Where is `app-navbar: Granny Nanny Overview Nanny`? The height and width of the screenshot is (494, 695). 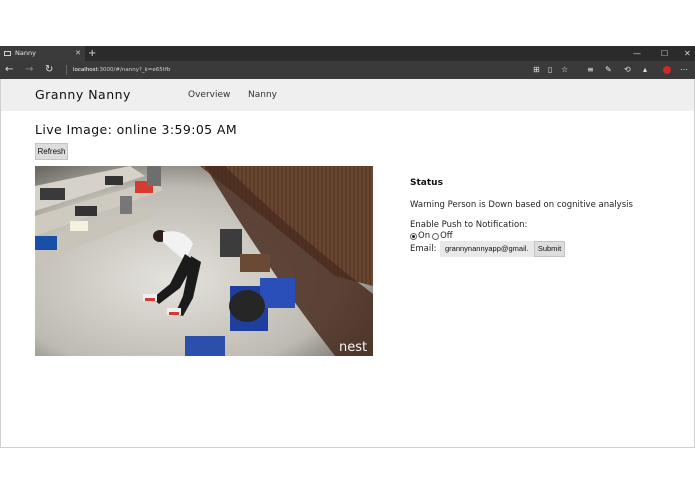
app-navbar: Granny Nanny Overview Nanny is located at coordinates (347, 95).